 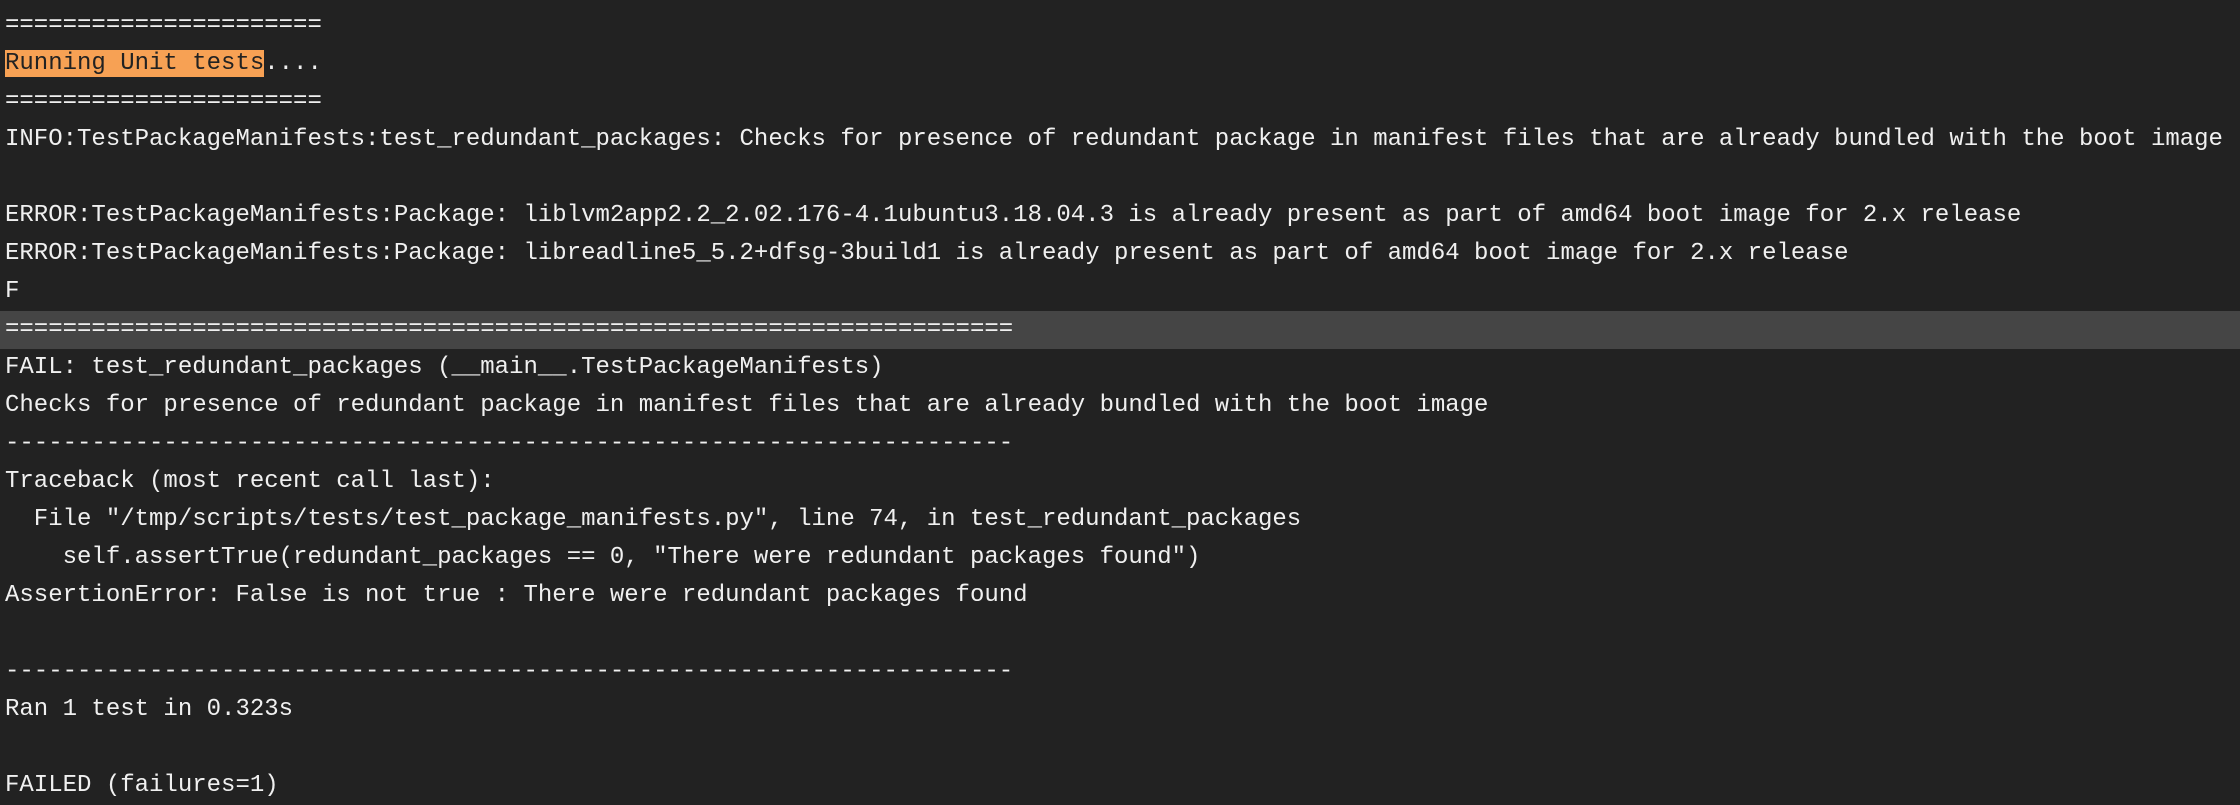 What do you see at coordinates (12, 291) in the screenshot?
I see `test-result-marker: F` at bounding box center [12, 291].